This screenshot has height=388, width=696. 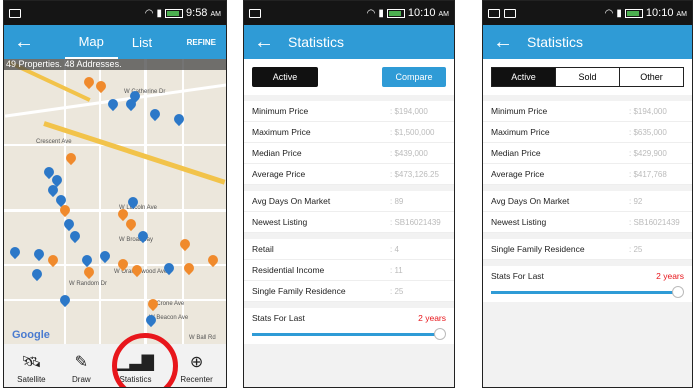 I want to click on pencil-icon: ✎, so click(x=81, y=362).